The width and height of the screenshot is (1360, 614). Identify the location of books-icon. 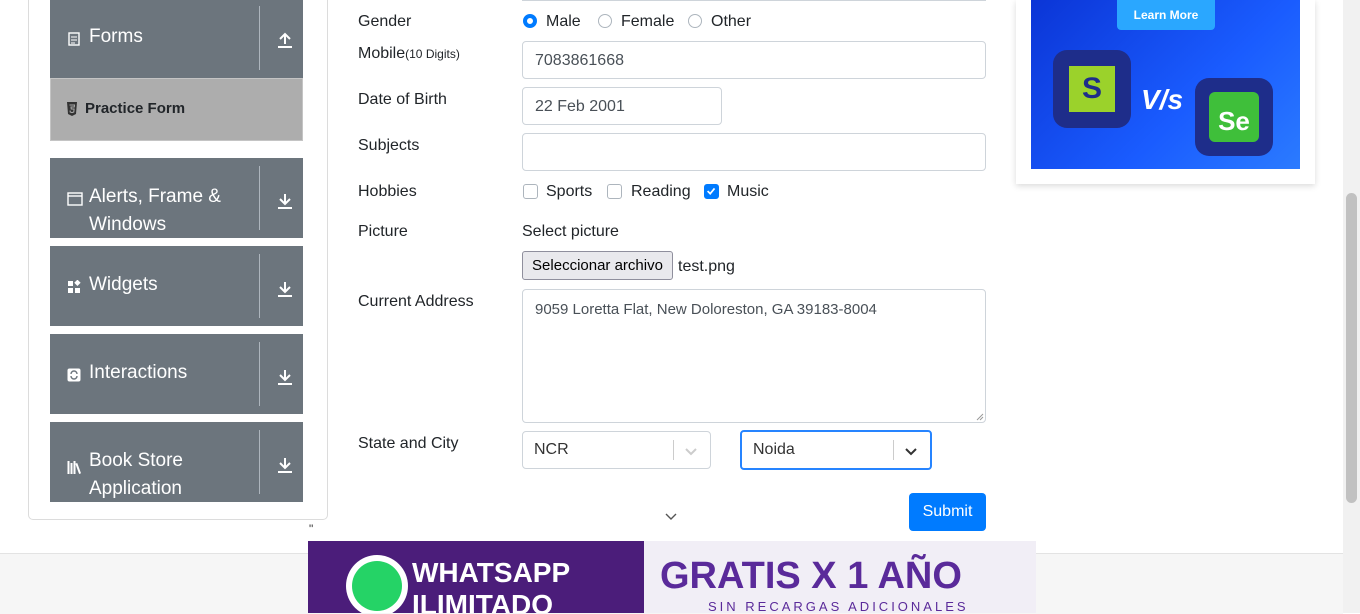
(74, 467).